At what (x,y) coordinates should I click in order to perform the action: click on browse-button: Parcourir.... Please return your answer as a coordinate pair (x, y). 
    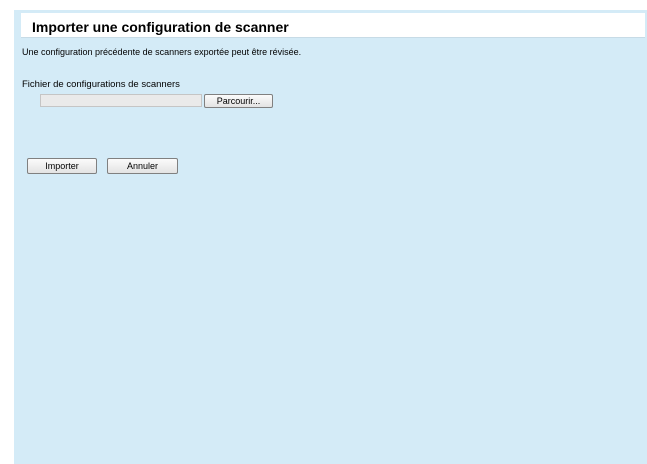
    Looking at the image, I should click on (238, 101).